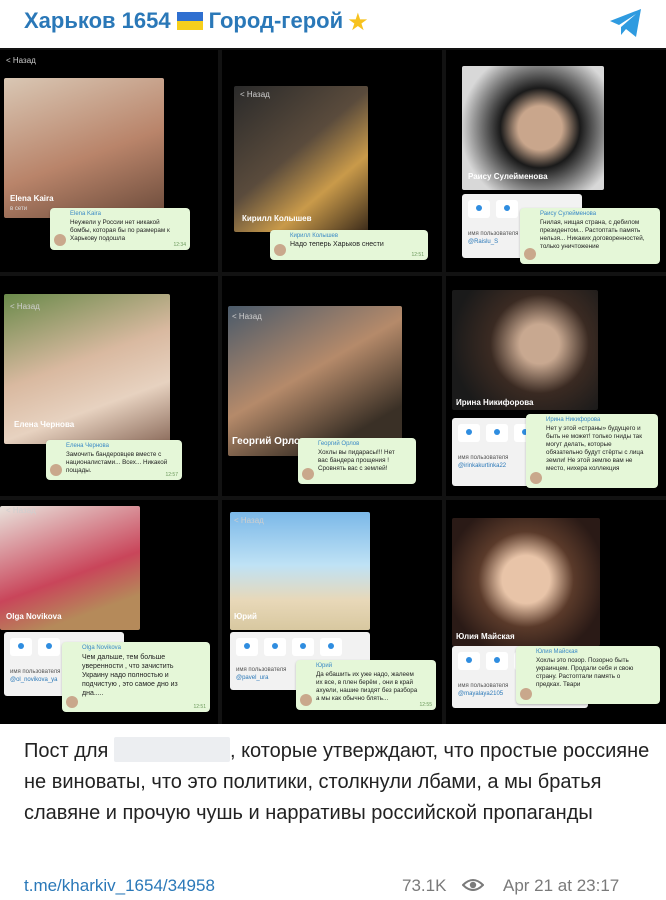  I want to click on message-sender: Кирилл Колышев, so click(314, 236).